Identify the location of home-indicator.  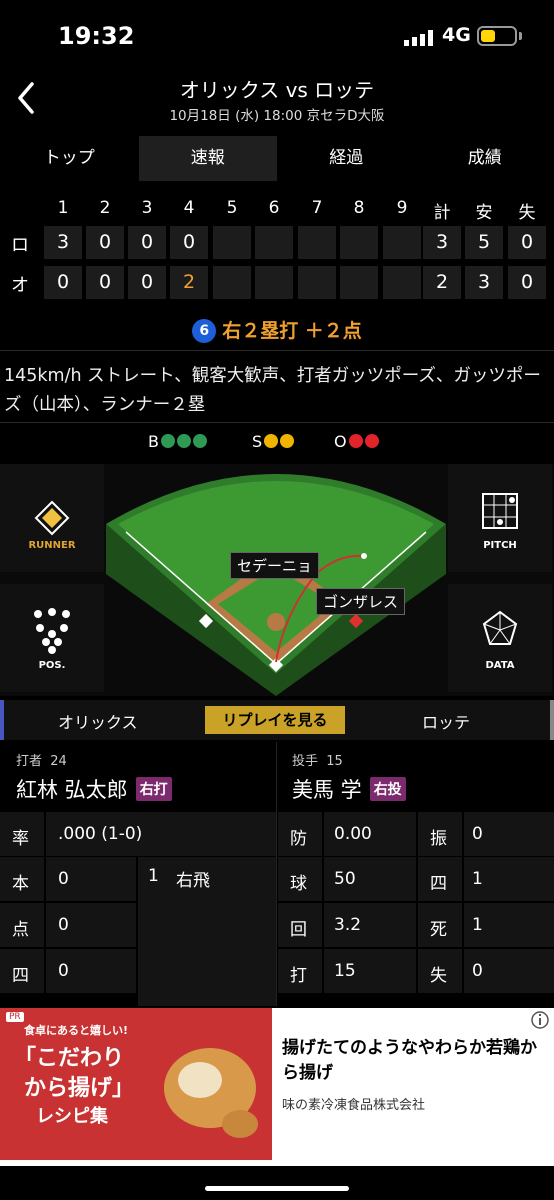
(277, 1188).